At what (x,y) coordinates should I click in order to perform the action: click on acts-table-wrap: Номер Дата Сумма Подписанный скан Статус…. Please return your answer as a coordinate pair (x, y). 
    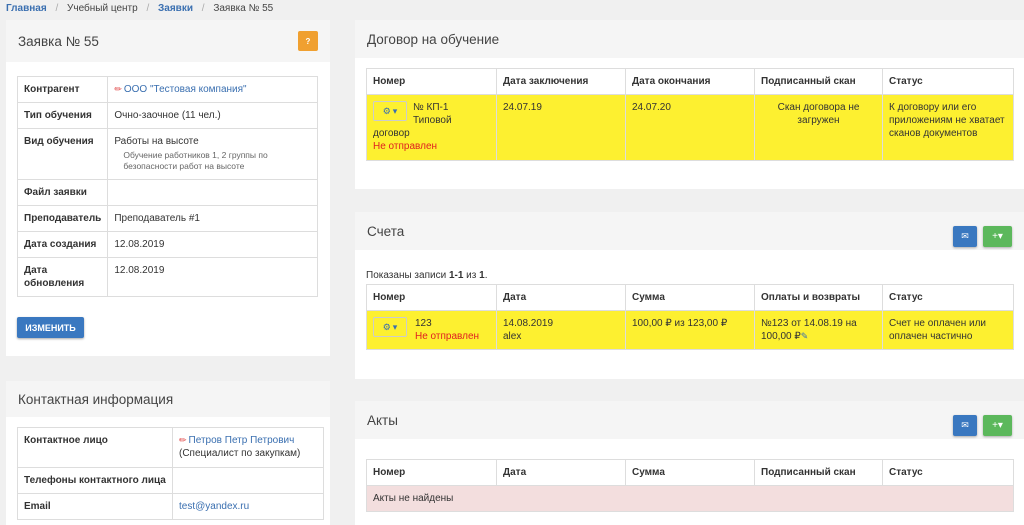
    Looking at the image, I should click on (690, 485).